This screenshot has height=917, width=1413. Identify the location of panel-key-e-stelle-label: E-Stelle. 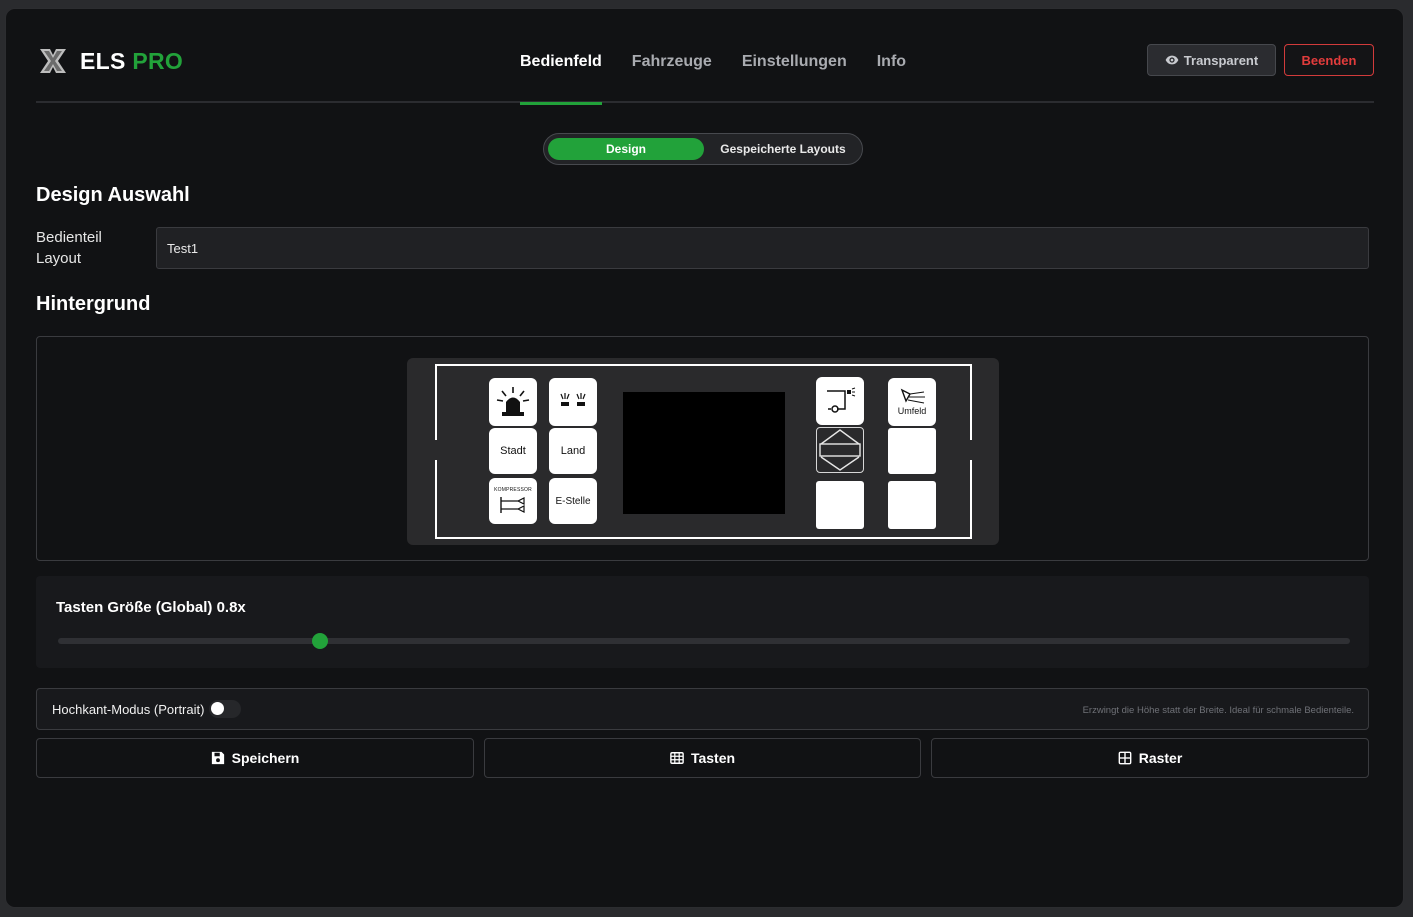
(573, 501).